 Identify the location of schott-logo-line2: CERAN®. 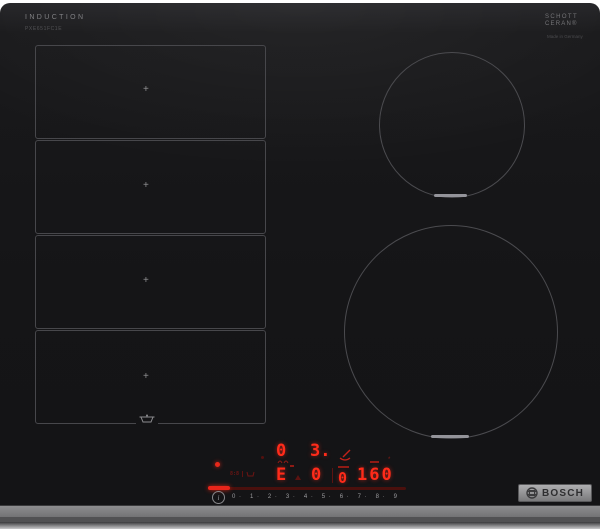
(561, 24).